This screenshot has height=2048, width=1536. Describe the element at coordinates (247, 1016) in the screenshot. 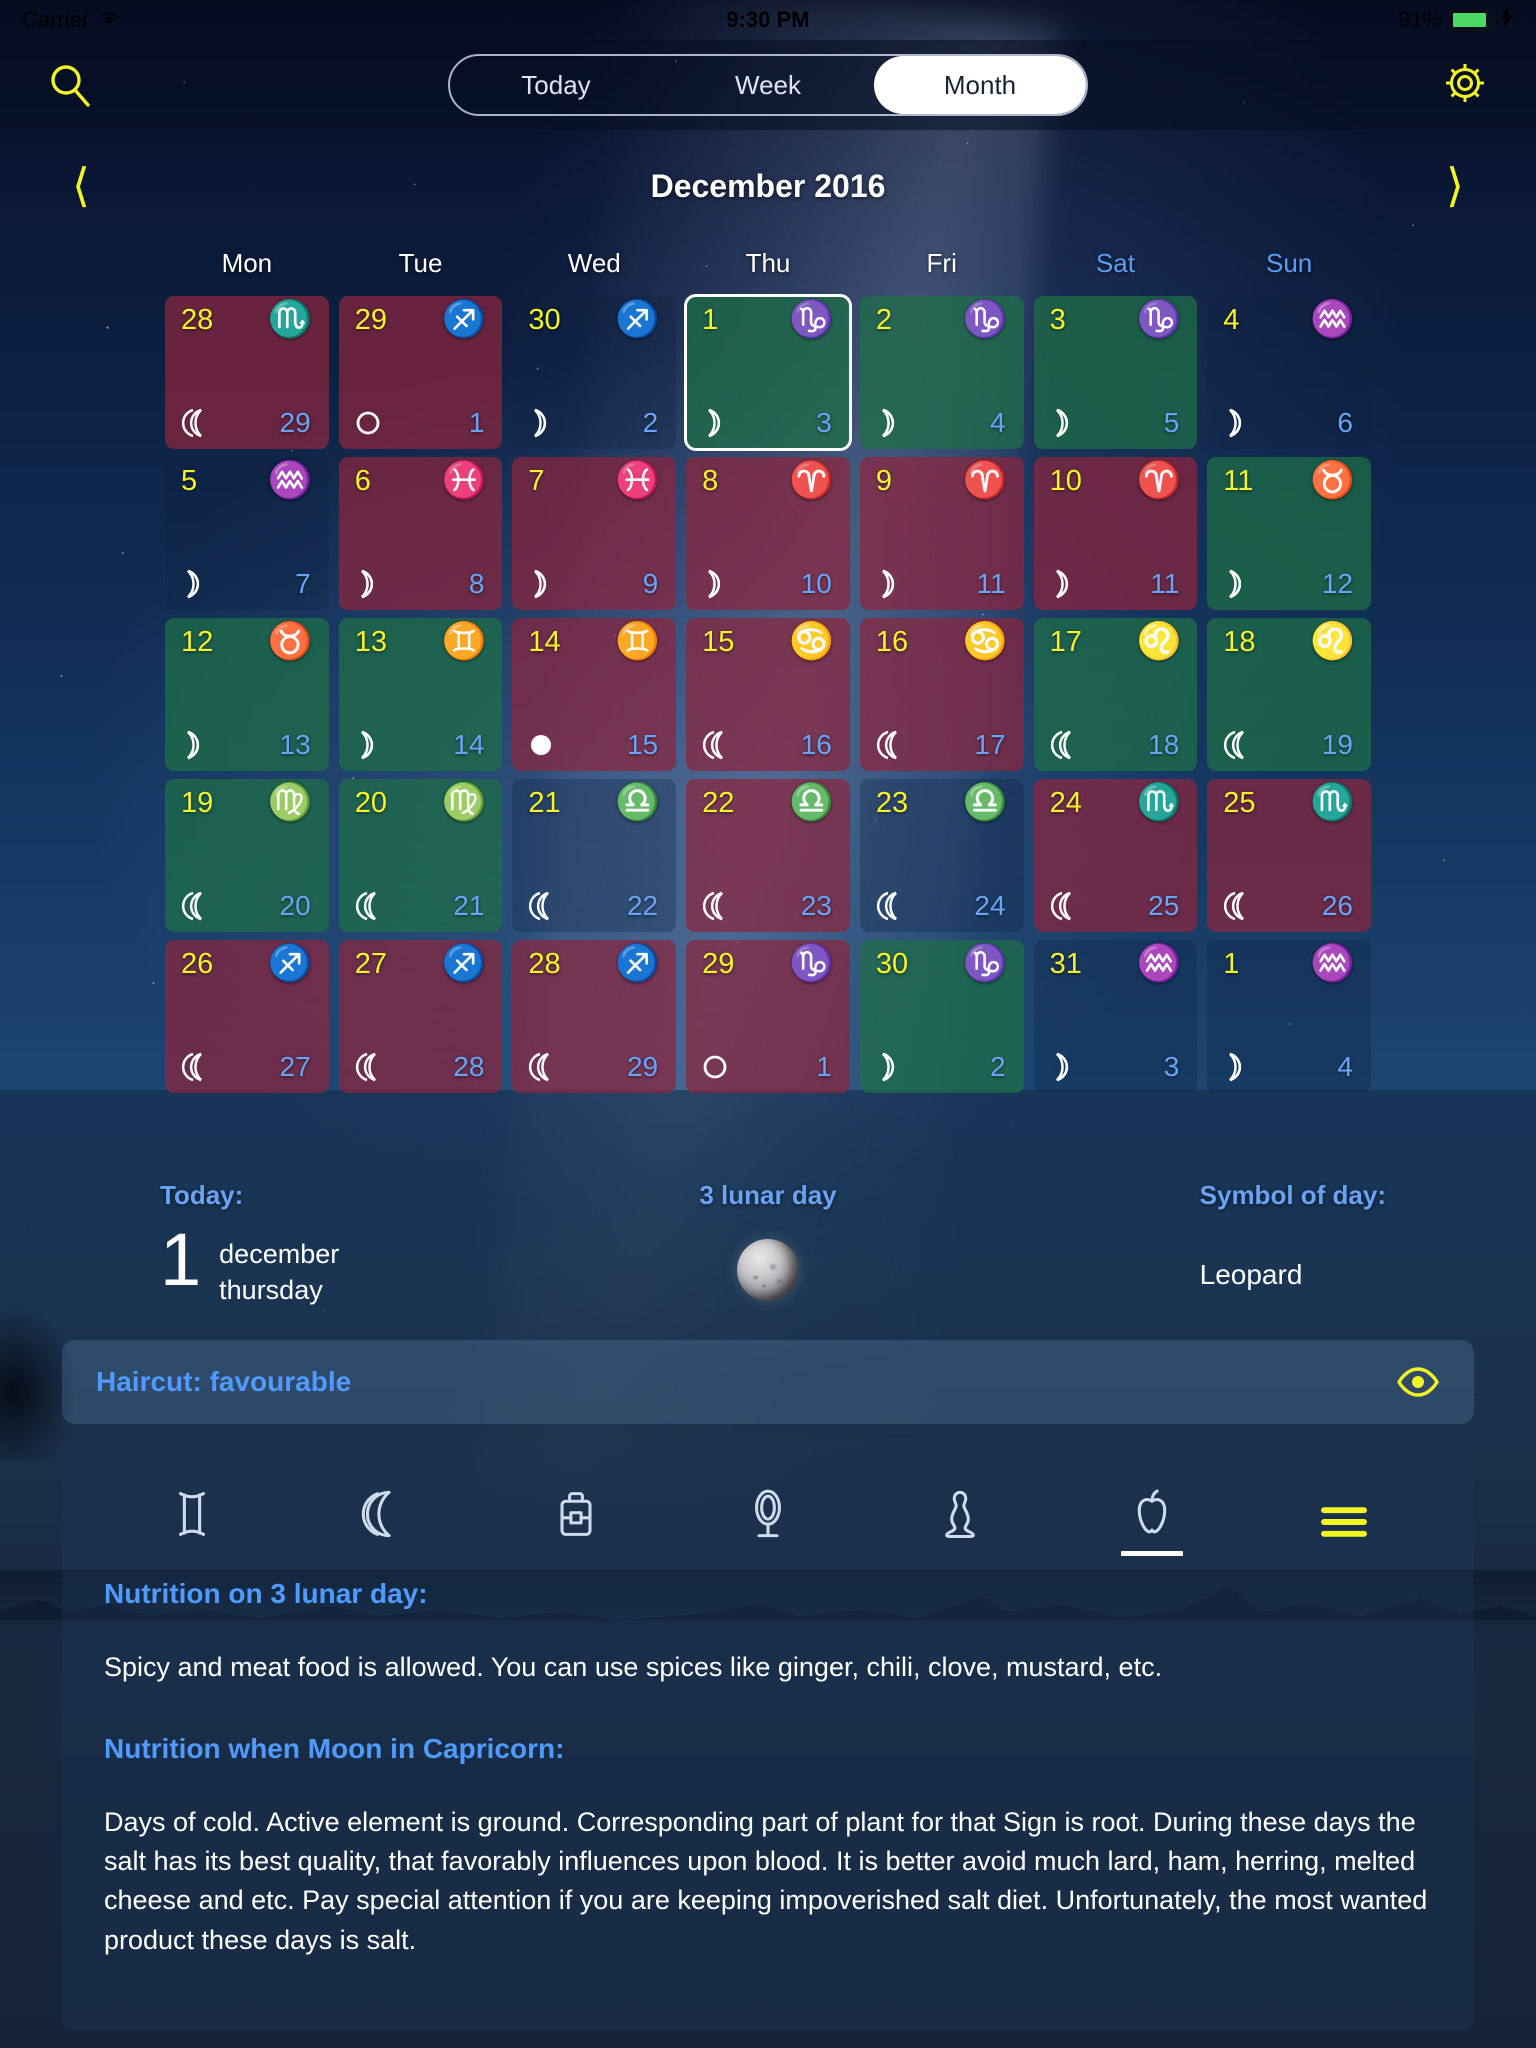

I see `calendar-day-cell: 26 ♐ 27` at that location.